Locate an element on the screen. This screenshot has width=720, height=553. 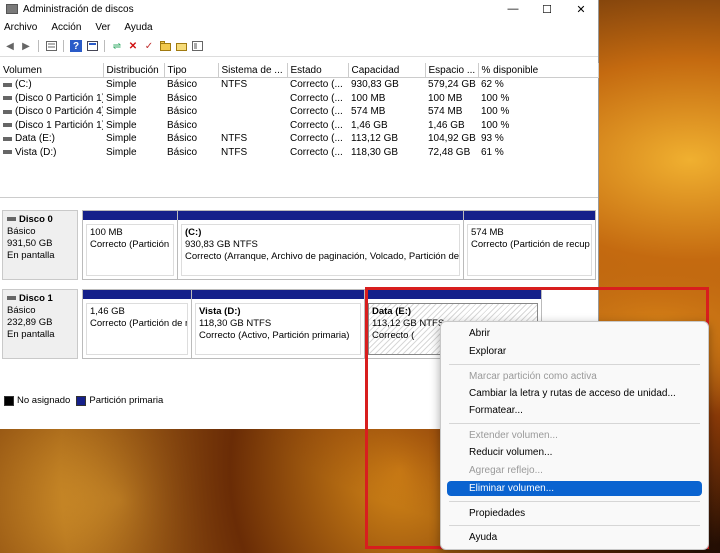
check-icon: ✓ is located at coordinates (149, 46).